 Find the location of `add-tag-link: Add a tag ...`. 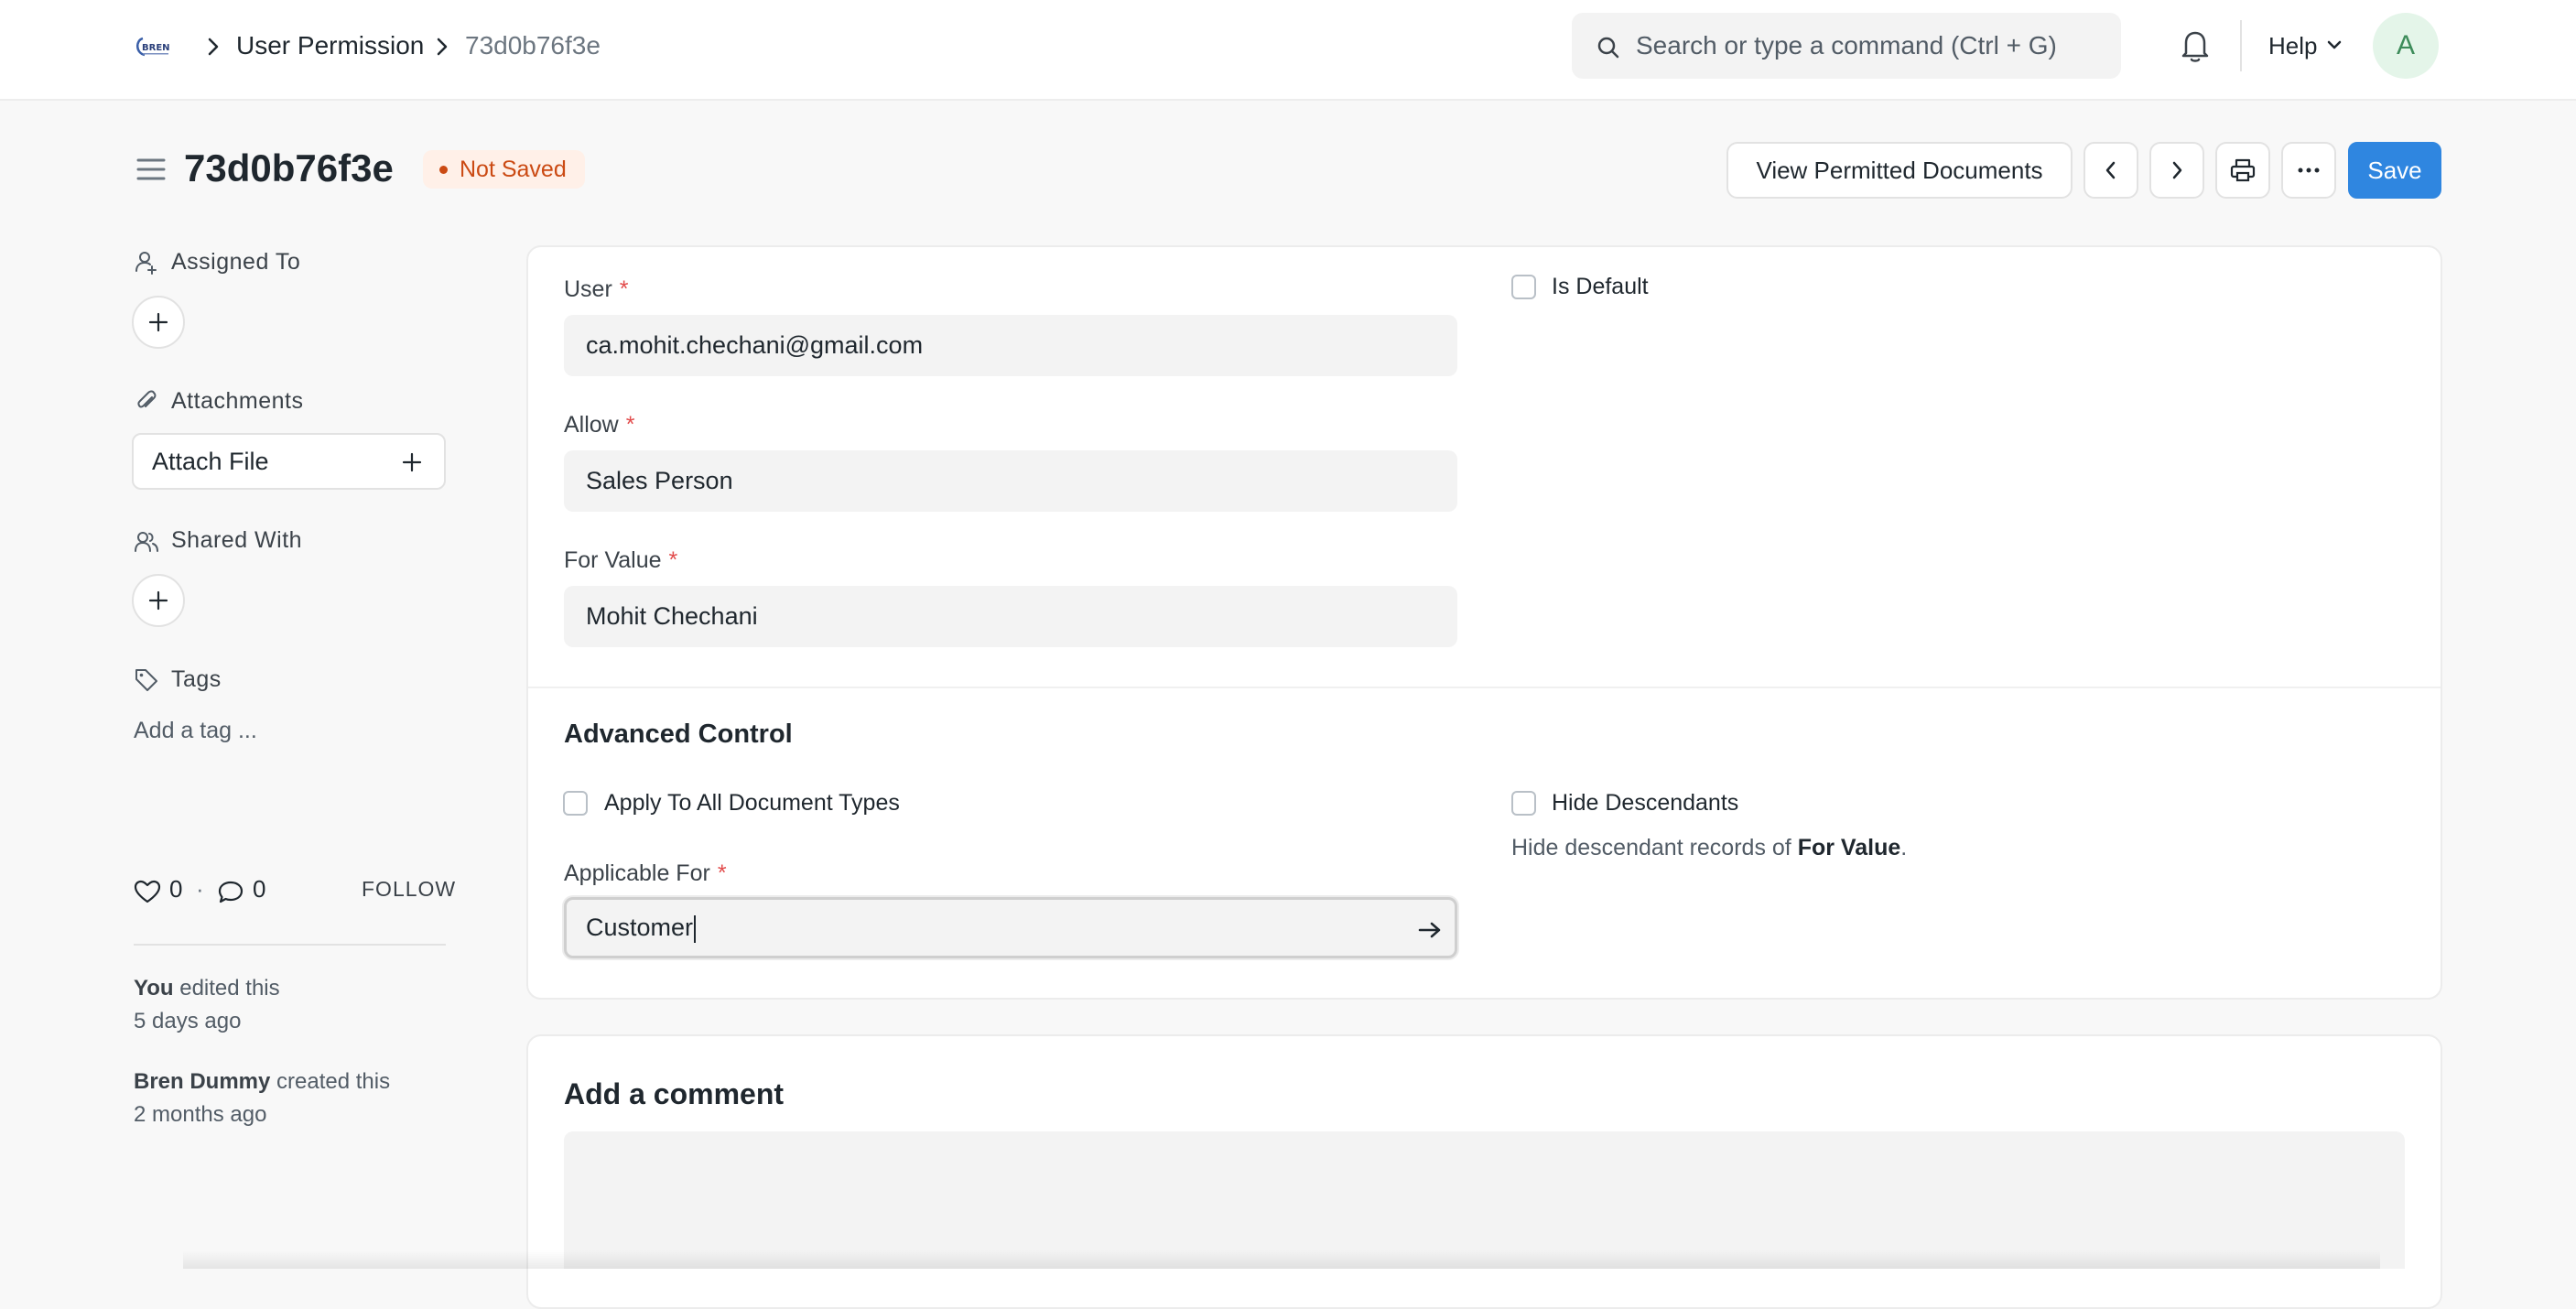

add-tag-link: Add a tag ... is located at coordinates (196, 731).